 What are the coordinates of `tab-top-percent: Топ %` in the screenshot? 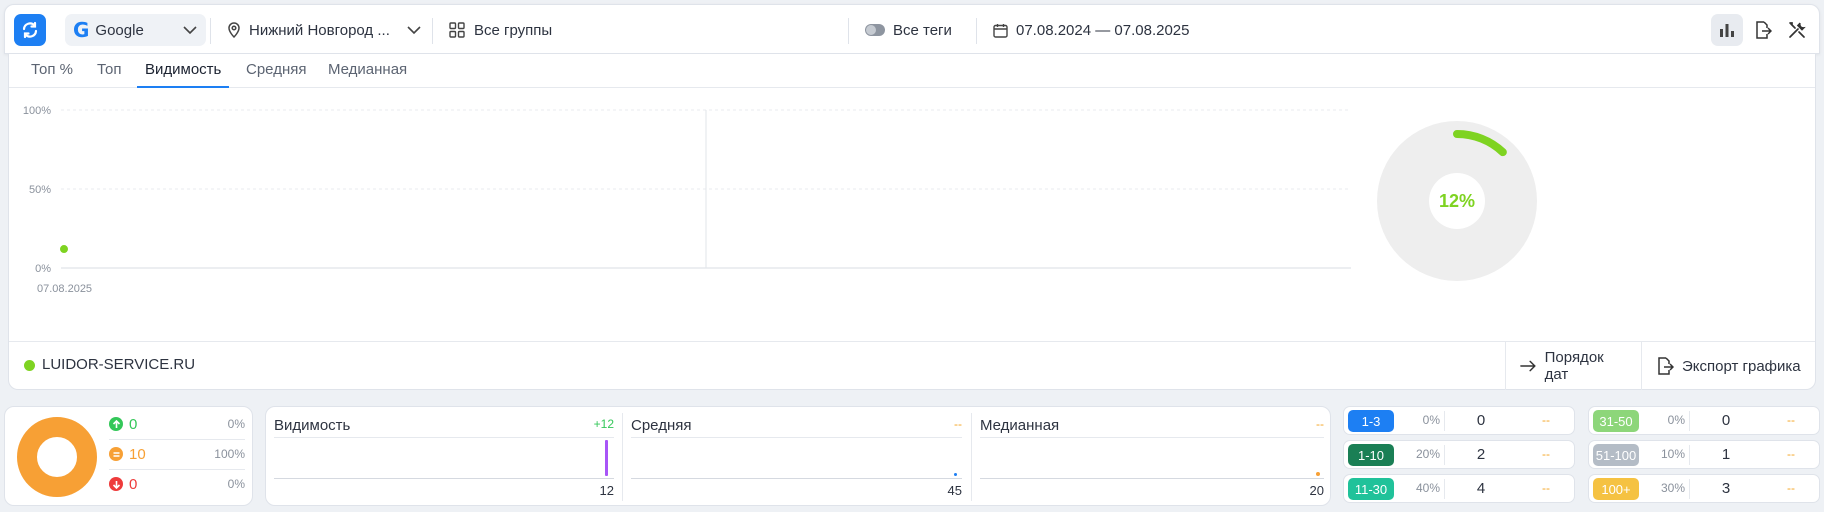 It's located at (52, 71).